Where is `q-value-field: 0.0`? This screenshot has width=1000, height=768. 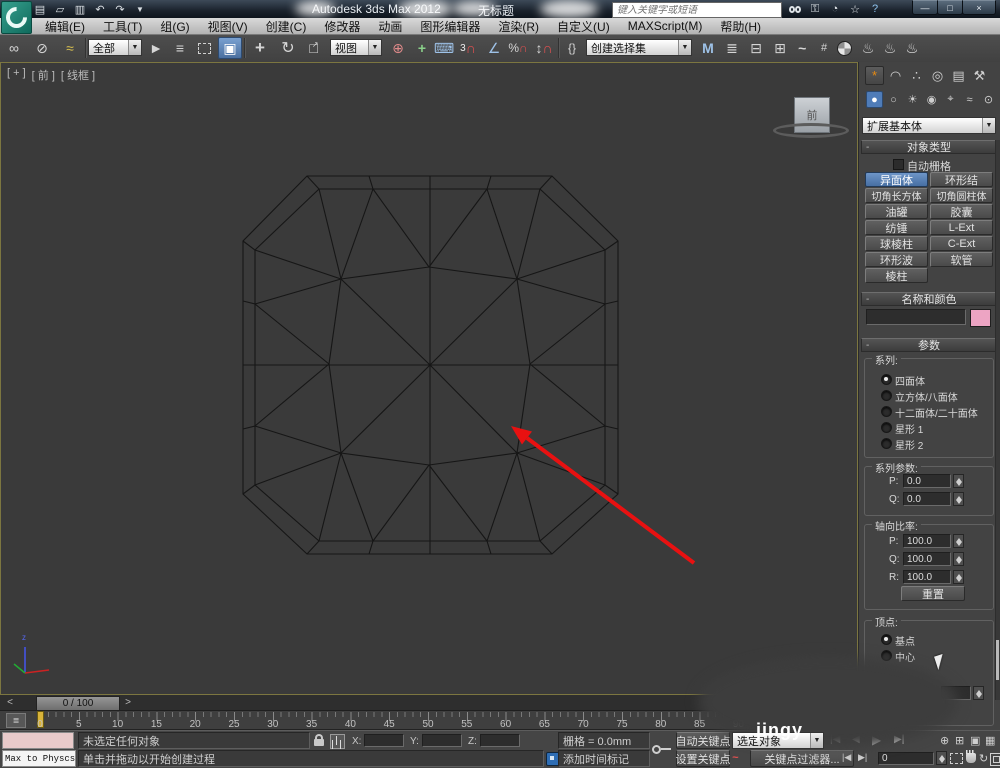 q-value-field: 0.0 is located at coordinates (927, 499).